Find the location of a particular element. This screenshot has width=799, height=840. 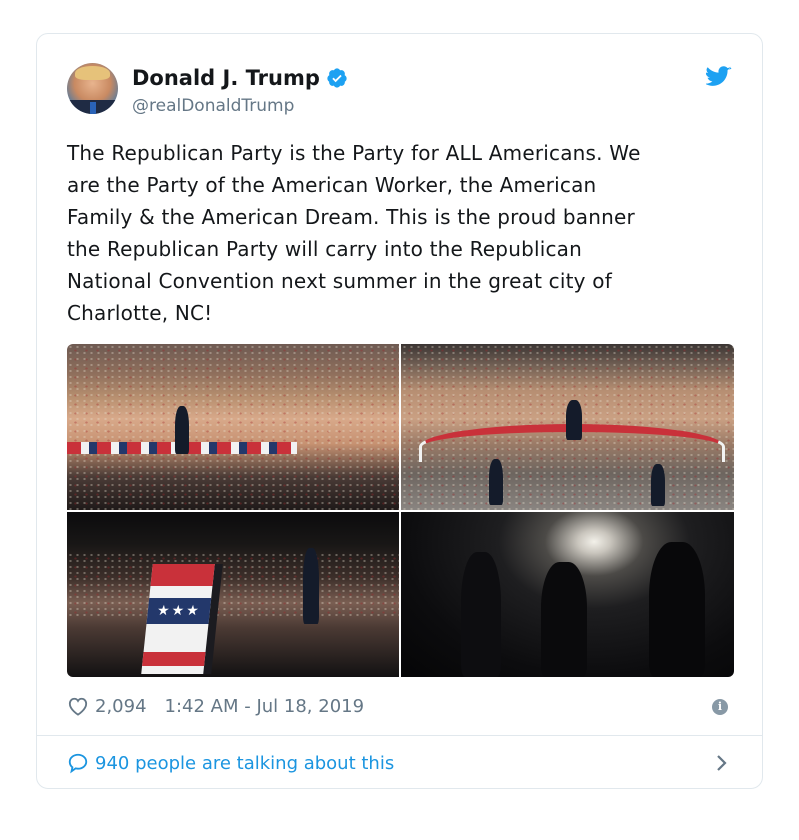

heart-icon is located at coordinates (78, 706).